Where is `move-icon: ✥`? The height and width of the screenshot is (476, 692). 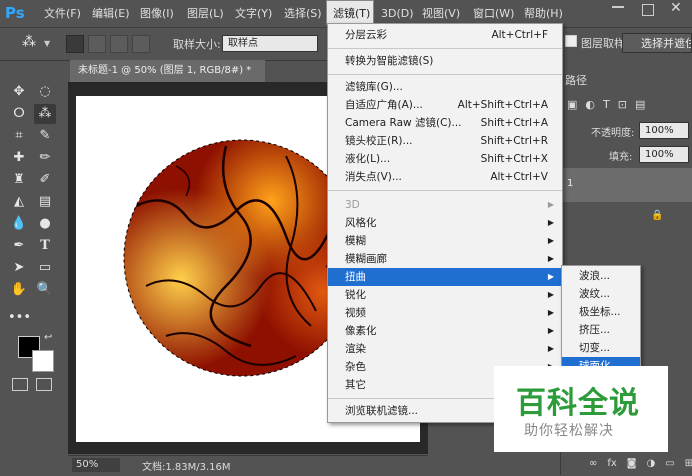 move-icon: ✥ is located at coordinates (19, 92).